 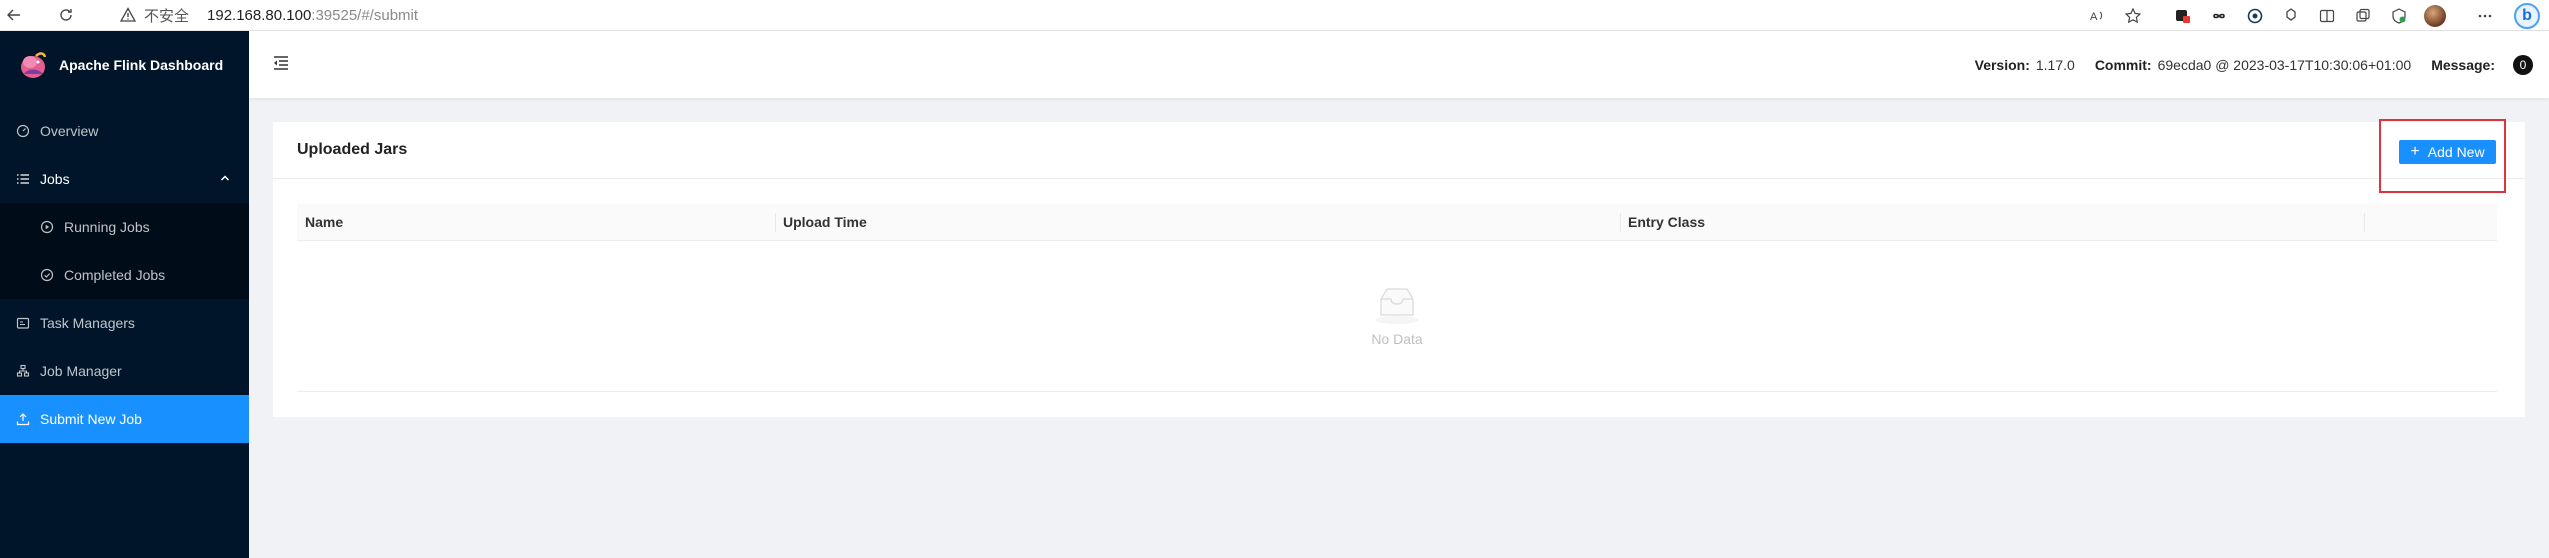 What do you see at coordinates (47, 227) in the screenshot?
I see `play-circle-icon` at bounding box center [47, 227].